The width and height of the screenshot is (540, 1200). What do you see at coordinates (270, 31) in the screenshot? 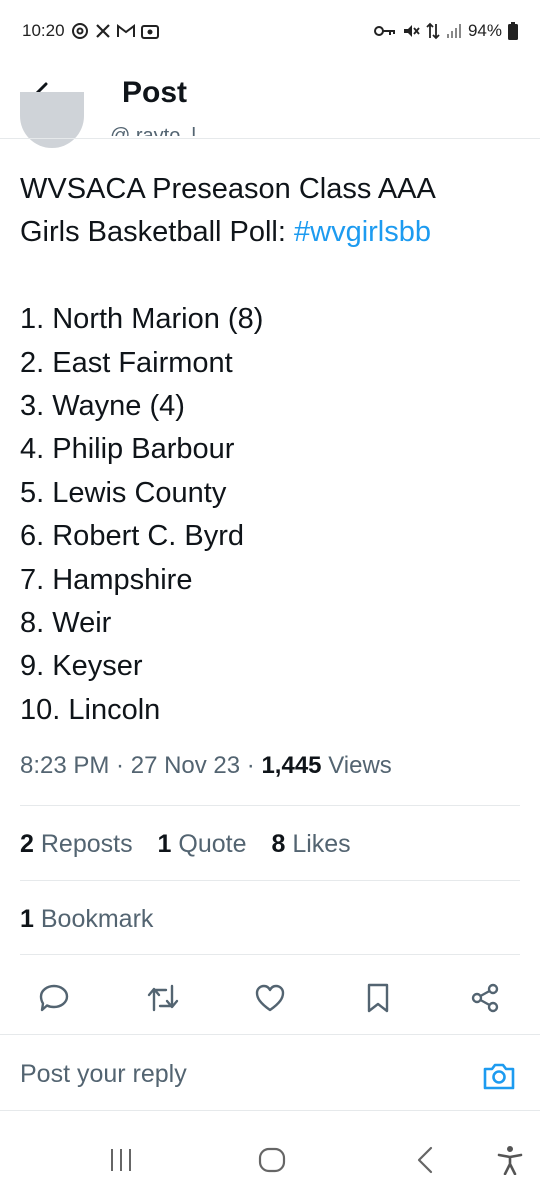
I see `status-bar: 10:20 94%` at bounding box center [270, 31].